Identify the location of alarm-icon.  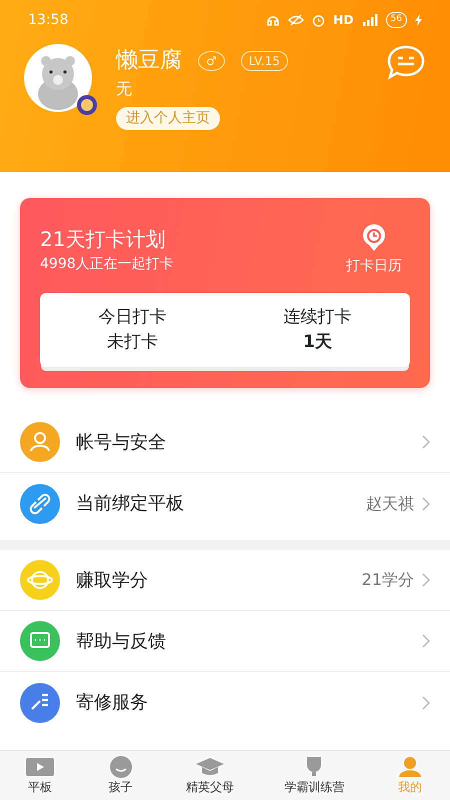
(319, 20).